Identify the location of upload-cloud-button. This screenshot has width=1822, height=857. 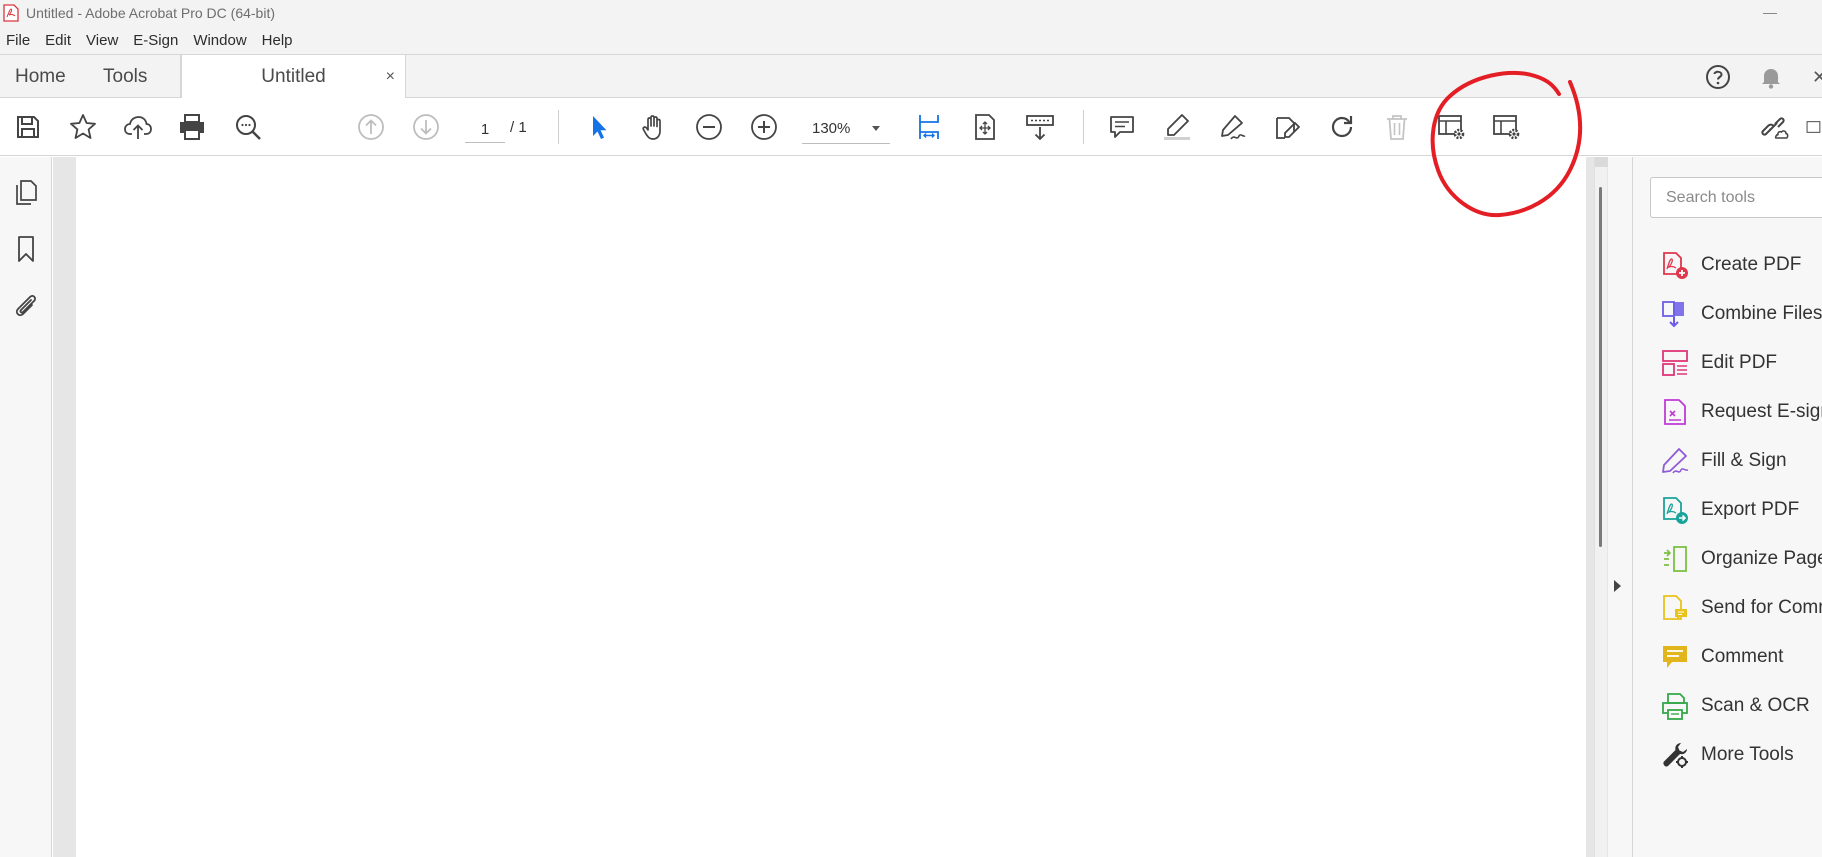
(138, 127).